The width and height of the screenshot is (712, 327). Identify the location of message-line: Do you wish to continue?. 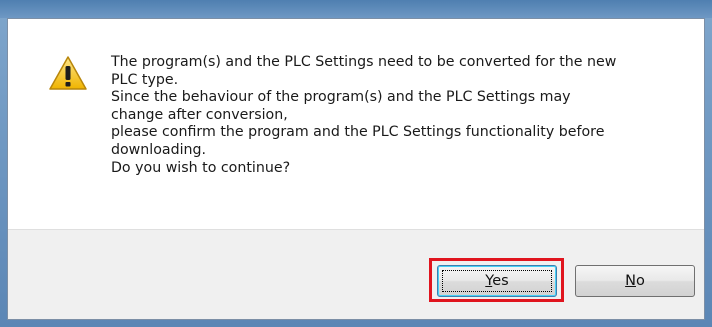
(201, 167).